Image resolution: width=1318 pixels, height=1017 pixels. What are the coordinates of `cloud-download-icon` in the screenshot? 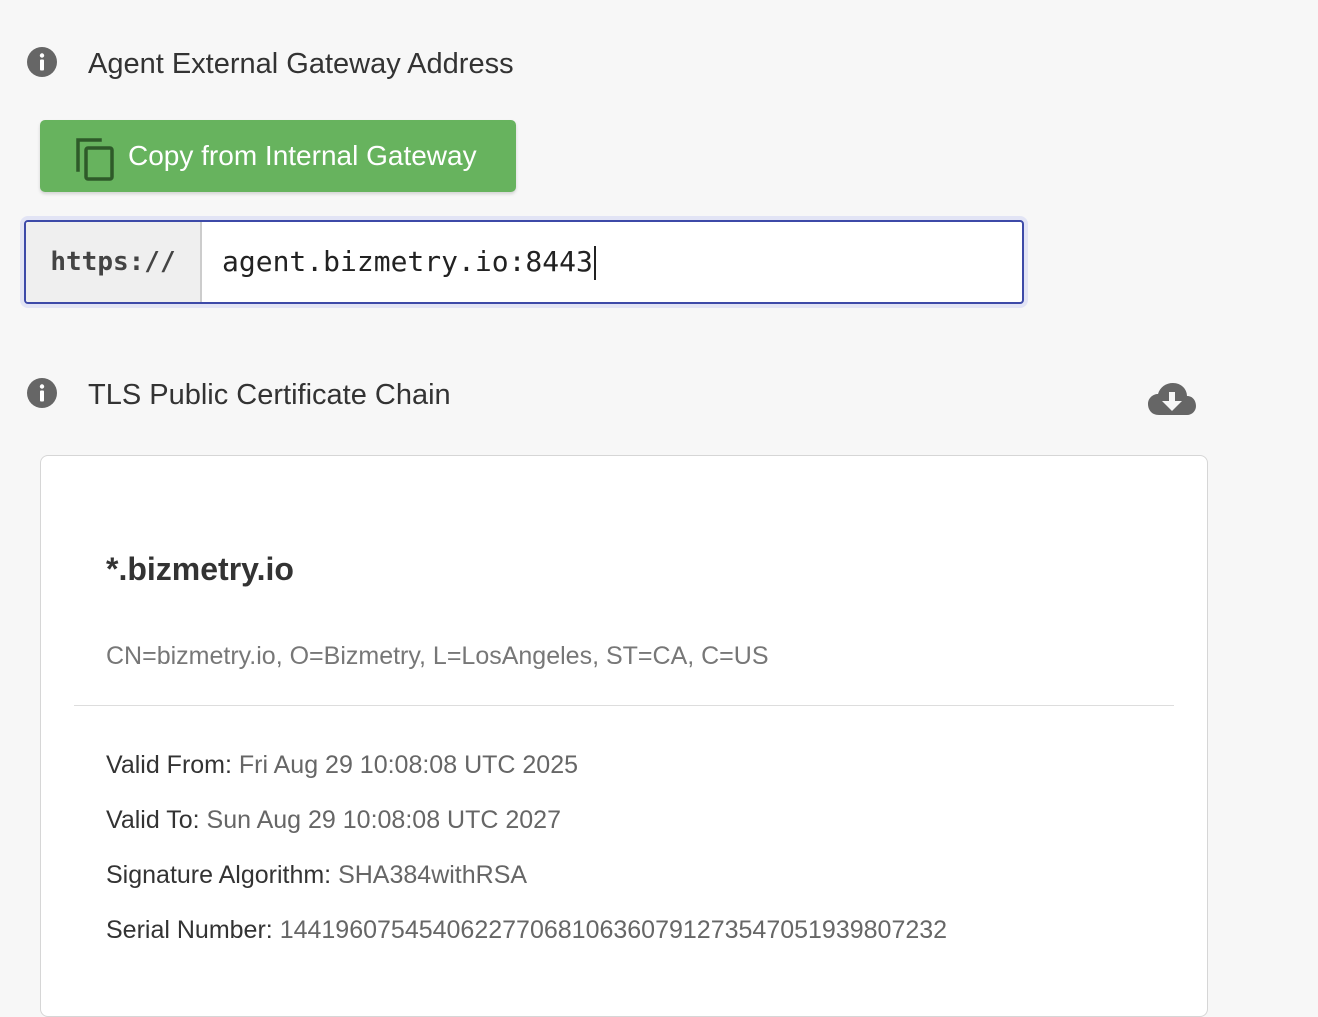 It's located at (1172, 399).